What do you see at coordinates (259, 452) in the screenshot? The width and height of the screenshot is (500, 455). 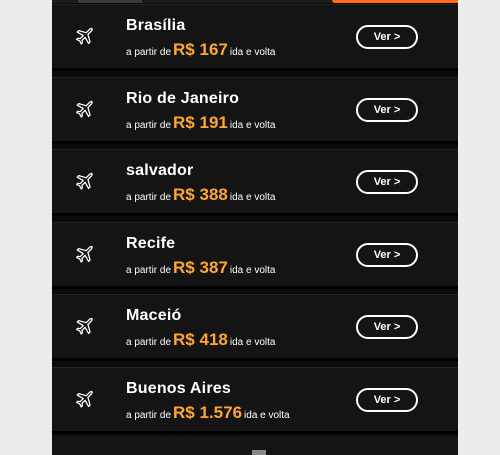 I see `partial-text` at bounding box center [259, 452].